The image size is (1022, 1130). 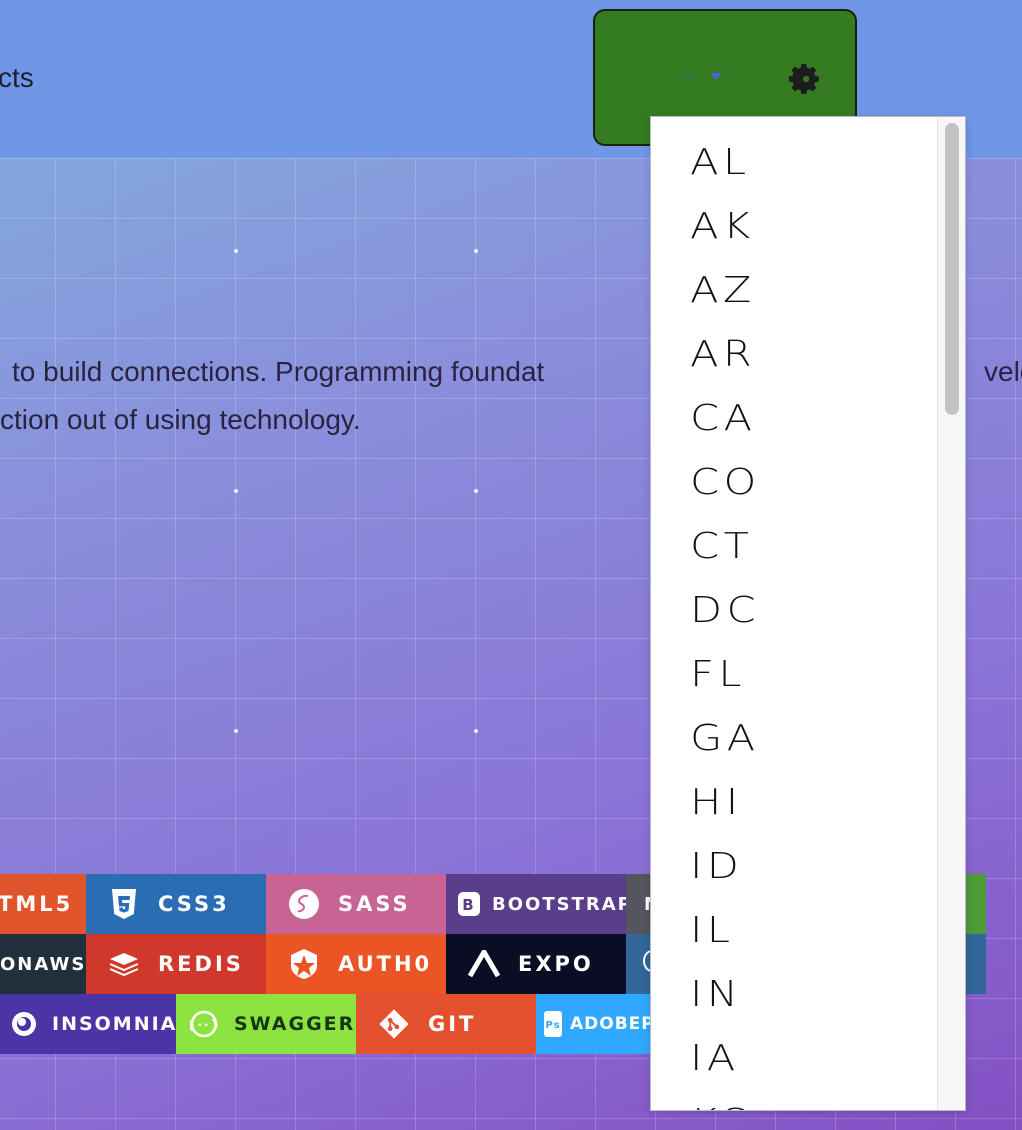 What do you see at coordinates (484, 964) in the screenshot?
I see `expo-icon` at bounding box center [484, 964].